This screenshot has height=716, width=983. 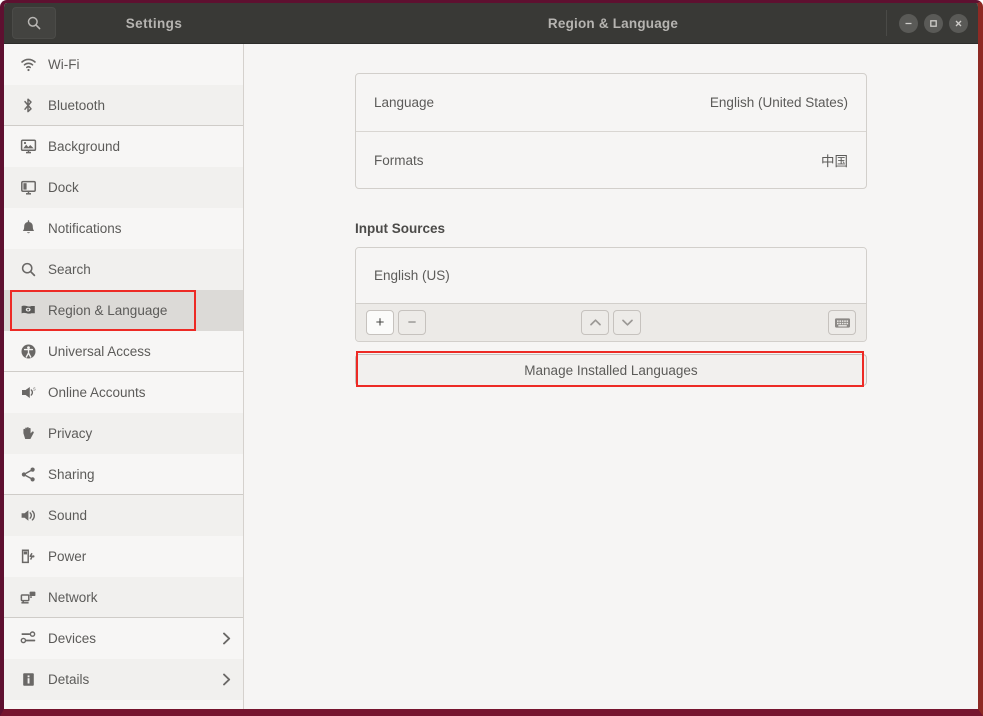 I want to click on toolbar-right-group, so click(x=842, y=322).